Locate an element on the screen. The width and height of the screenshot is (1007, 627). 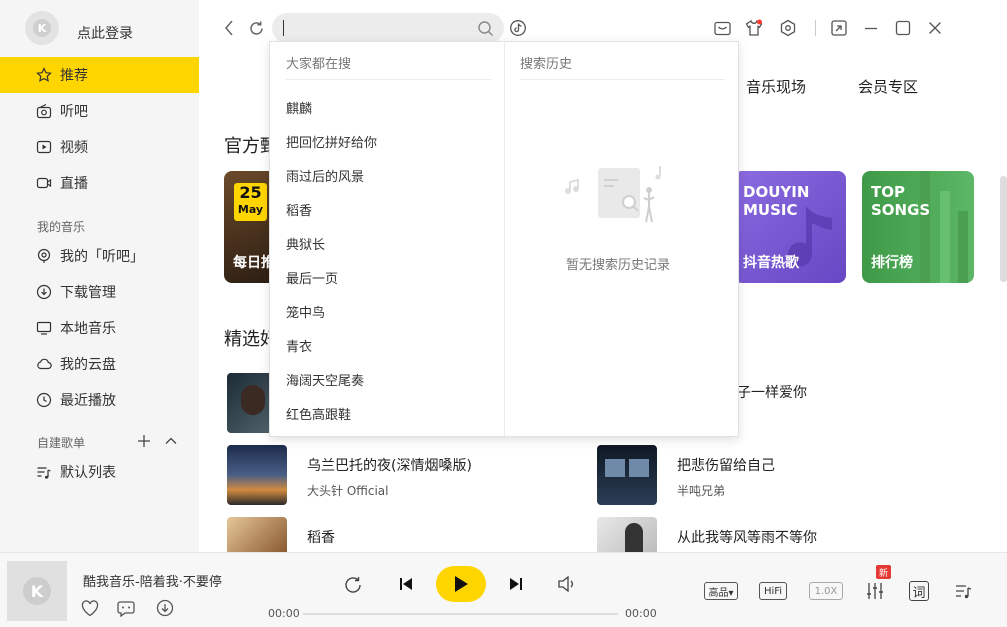
date-badge: 25 May is located at coordinates (250, 202).